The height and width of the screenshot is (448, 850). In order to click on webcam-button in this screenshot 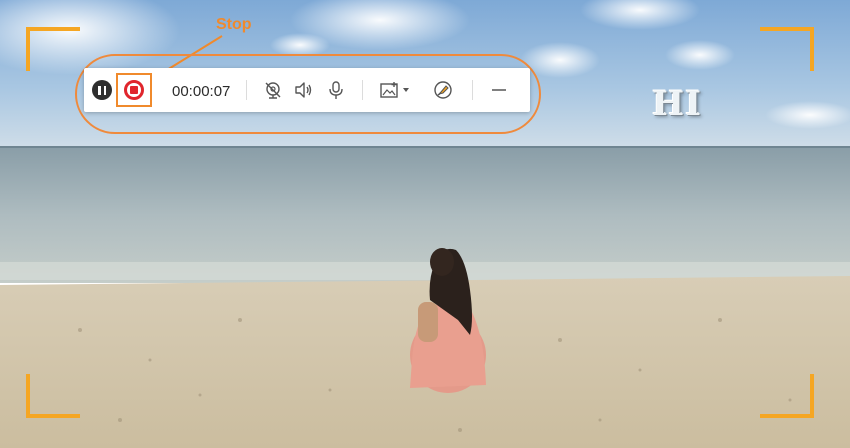, I will do `click(273, 90)`.